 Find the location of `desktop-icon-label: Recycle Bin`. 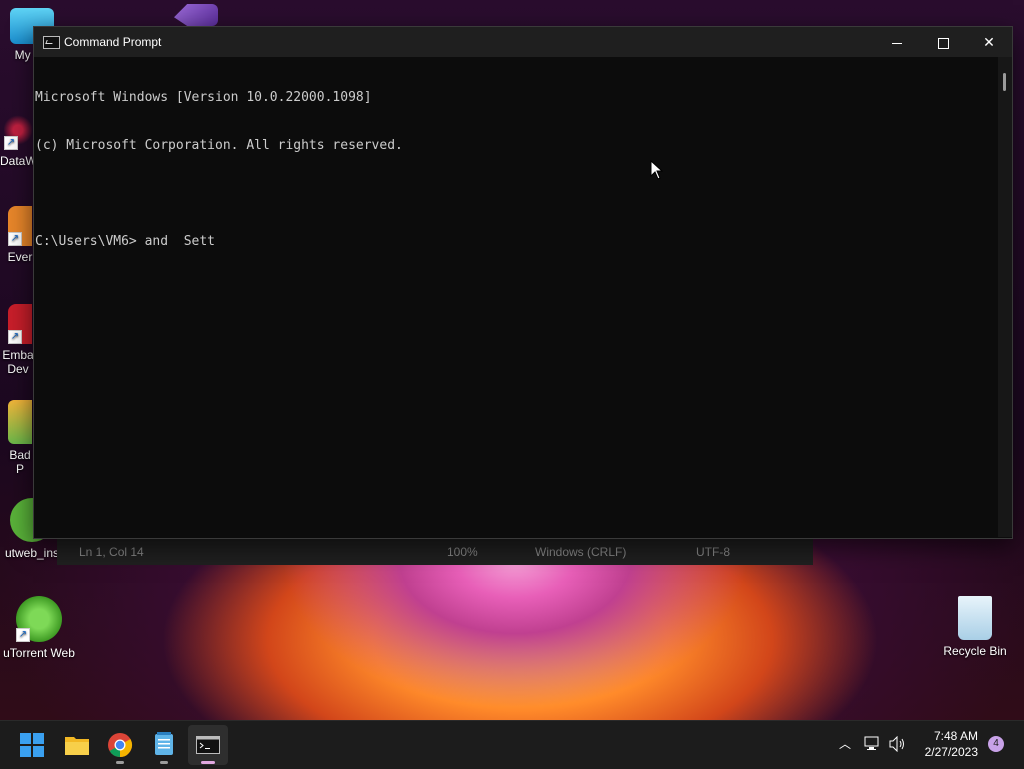

desktop-icon-label: Recycle Bin is located at coordinates (975, 651).